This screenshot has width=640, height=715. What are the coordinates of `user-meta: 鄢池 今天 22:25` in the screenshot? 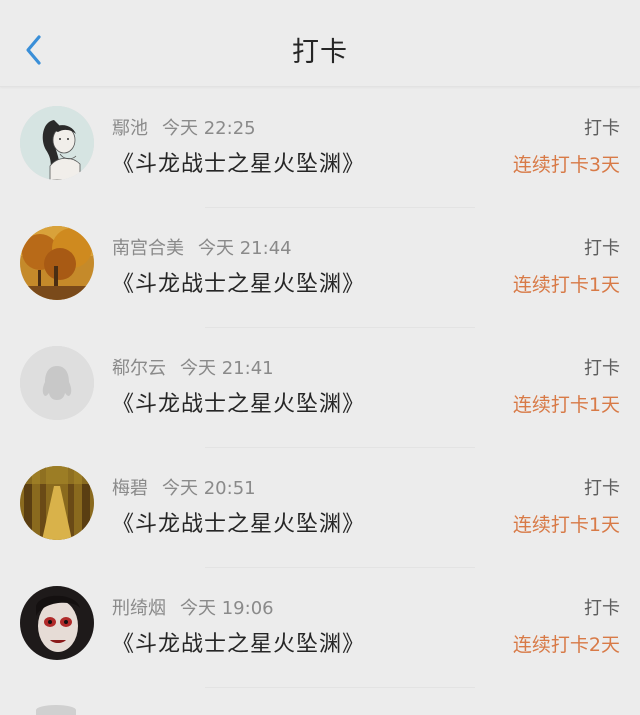 It's located at (184, 127).